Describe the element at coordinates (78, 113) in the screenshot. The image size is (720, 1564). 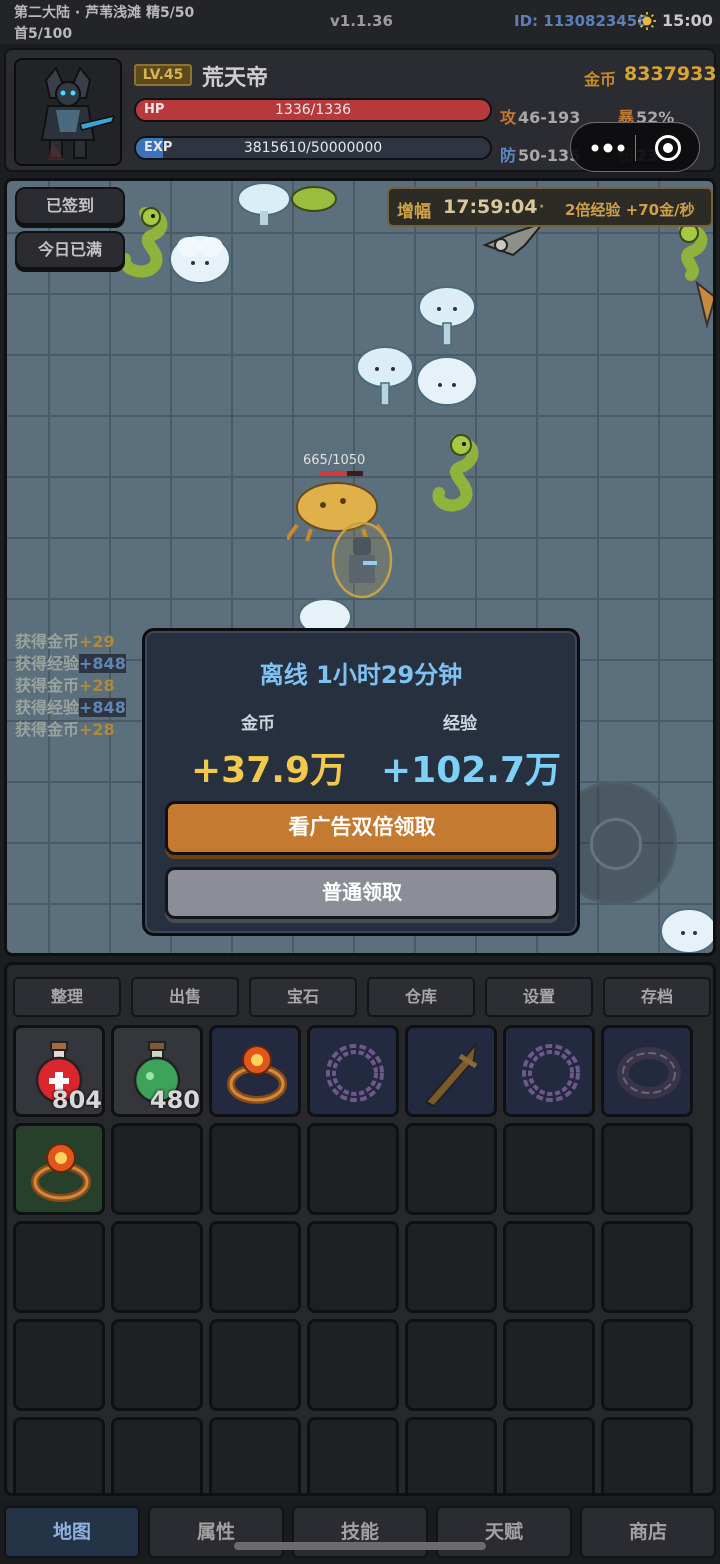
I see `hero-avatar-icon` at that location.